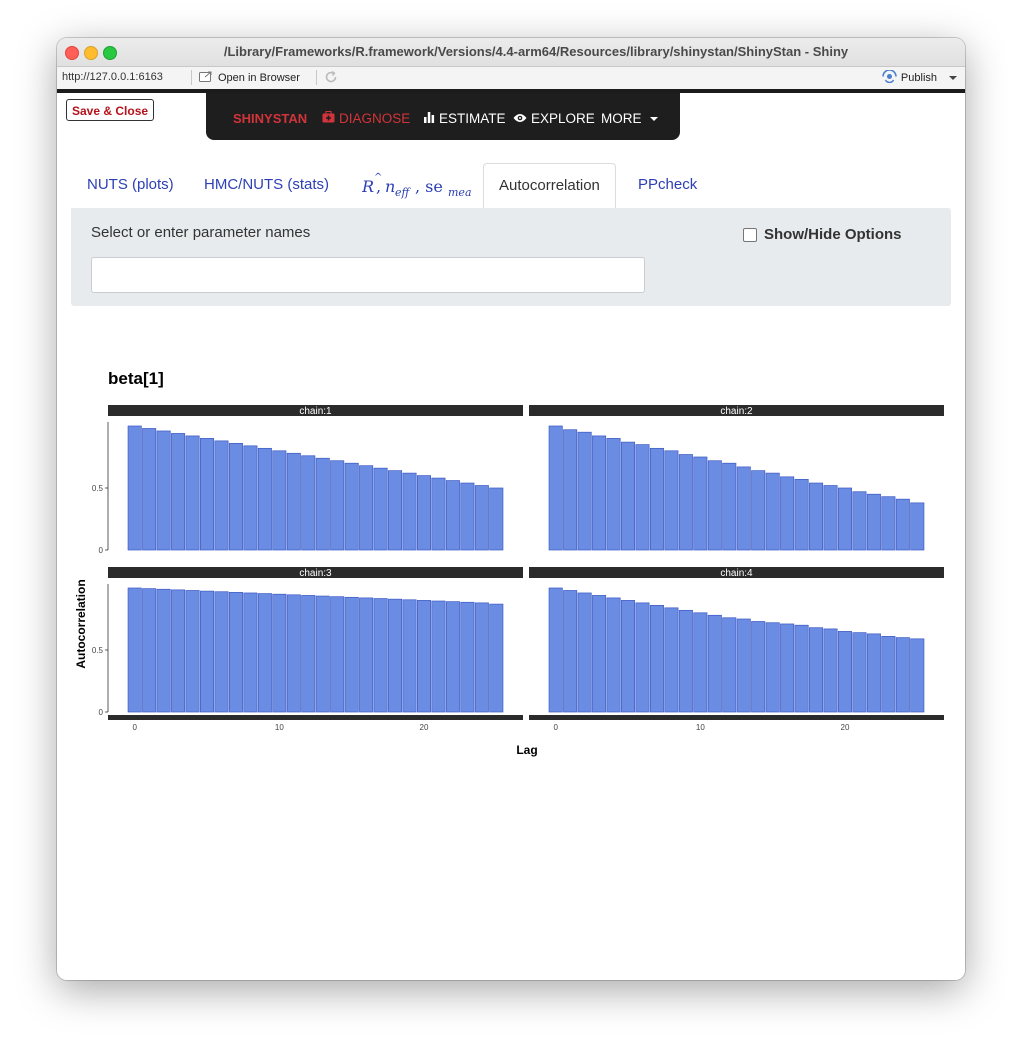  Describe the element at coordinates (460, 192) in the screenshot. I see `svg-text: mean` at that location.